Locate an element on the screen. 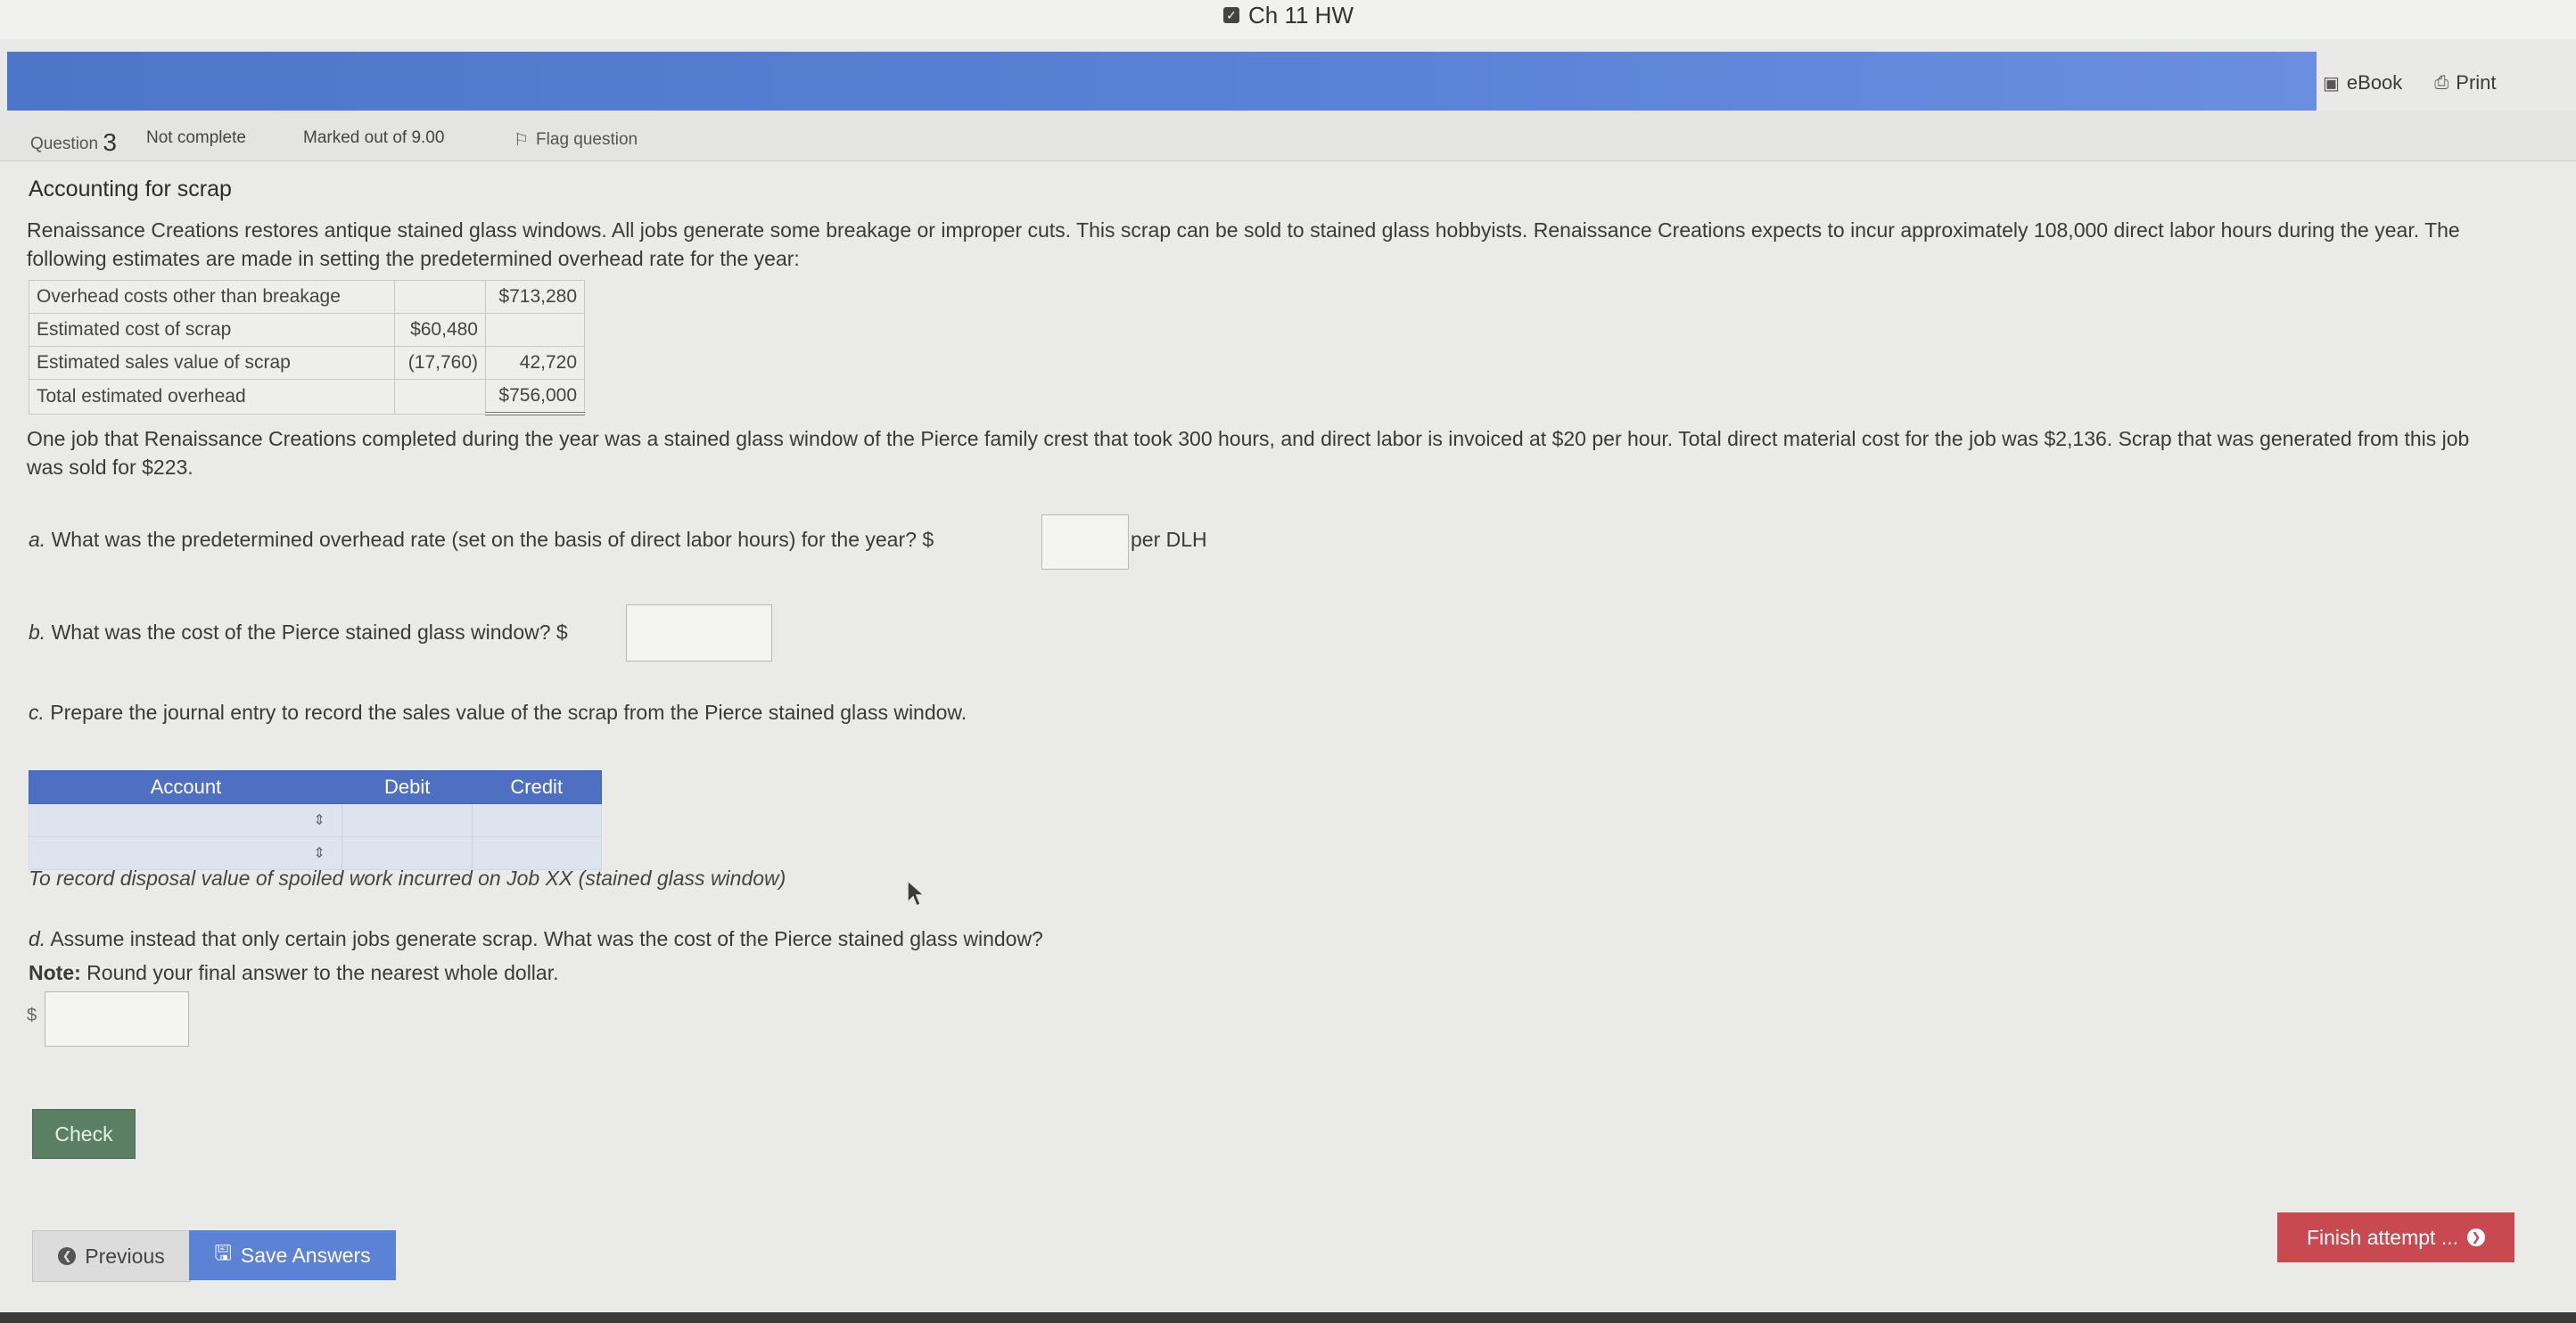 The image size is (2576, 1323). table-row: Total estimated overhead $756,000 is located at coordinates (307, 397).